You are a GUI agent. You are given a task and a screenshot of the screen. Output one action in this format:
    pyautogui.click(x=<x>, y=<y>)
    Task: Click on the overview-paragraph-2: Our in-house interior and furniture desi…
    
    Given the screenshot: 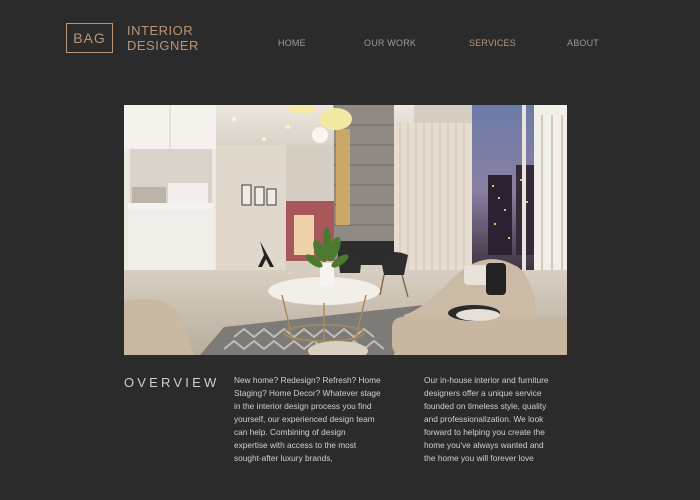 What is the action you would take?
    pyautogui.click(x=499, y=419)
    